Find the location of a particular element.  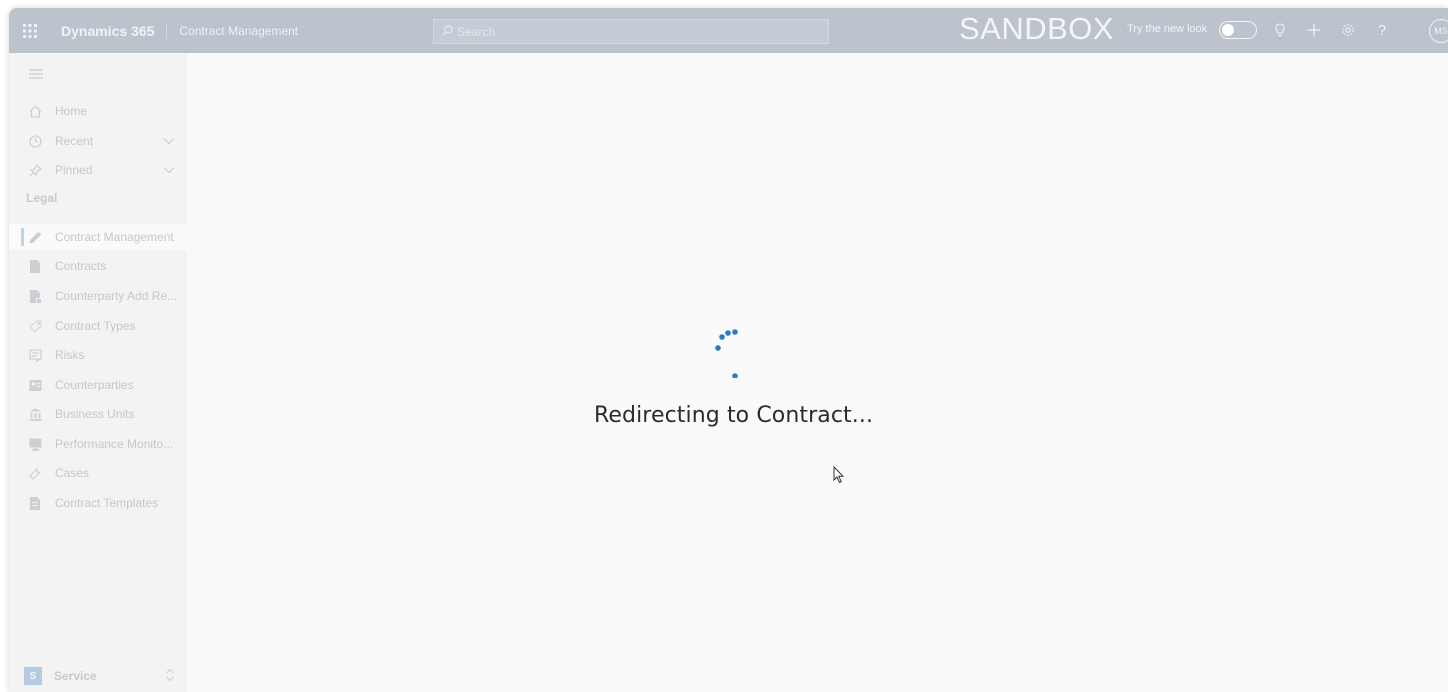

sidebar-item-contract-types: Contract Types is located at coordinates (98, 326).